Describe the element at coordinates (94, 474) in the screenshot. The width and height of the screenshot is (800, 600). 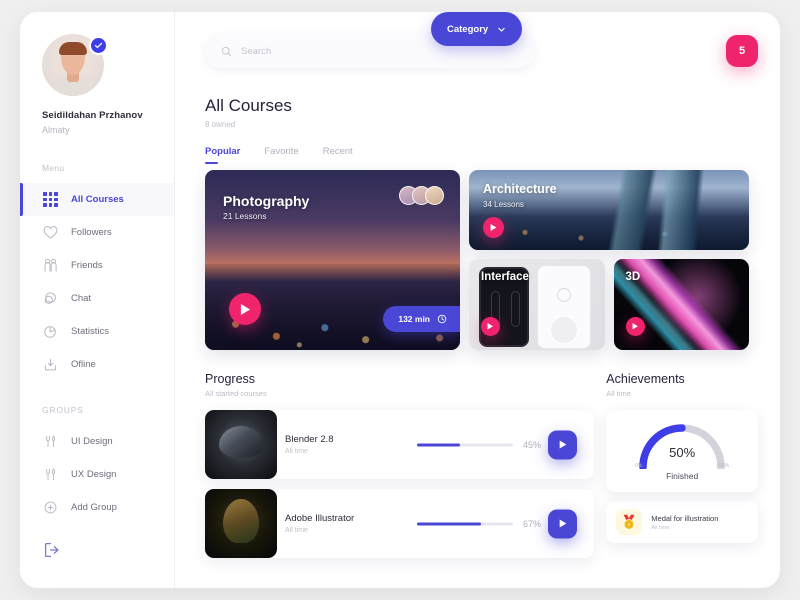
I see `sidebar-group-label: UX Design` at that location.